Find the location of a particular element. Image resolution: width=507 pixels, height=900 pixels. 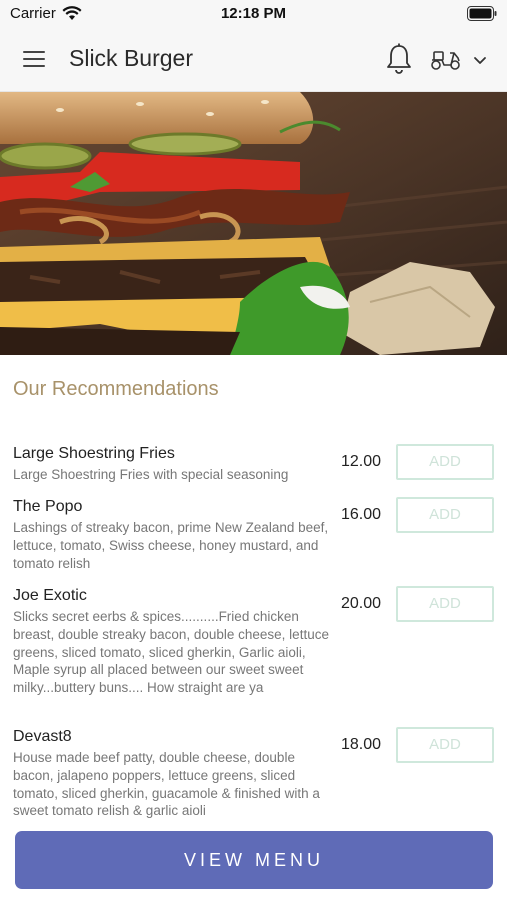

menu-icon is located at coordinates (35, 60).